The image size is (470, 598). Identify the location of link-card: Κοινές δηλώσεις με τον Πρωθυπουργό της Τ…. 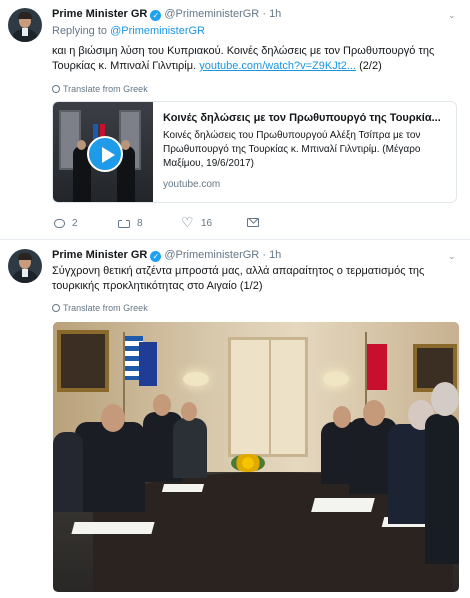
(254, 152).